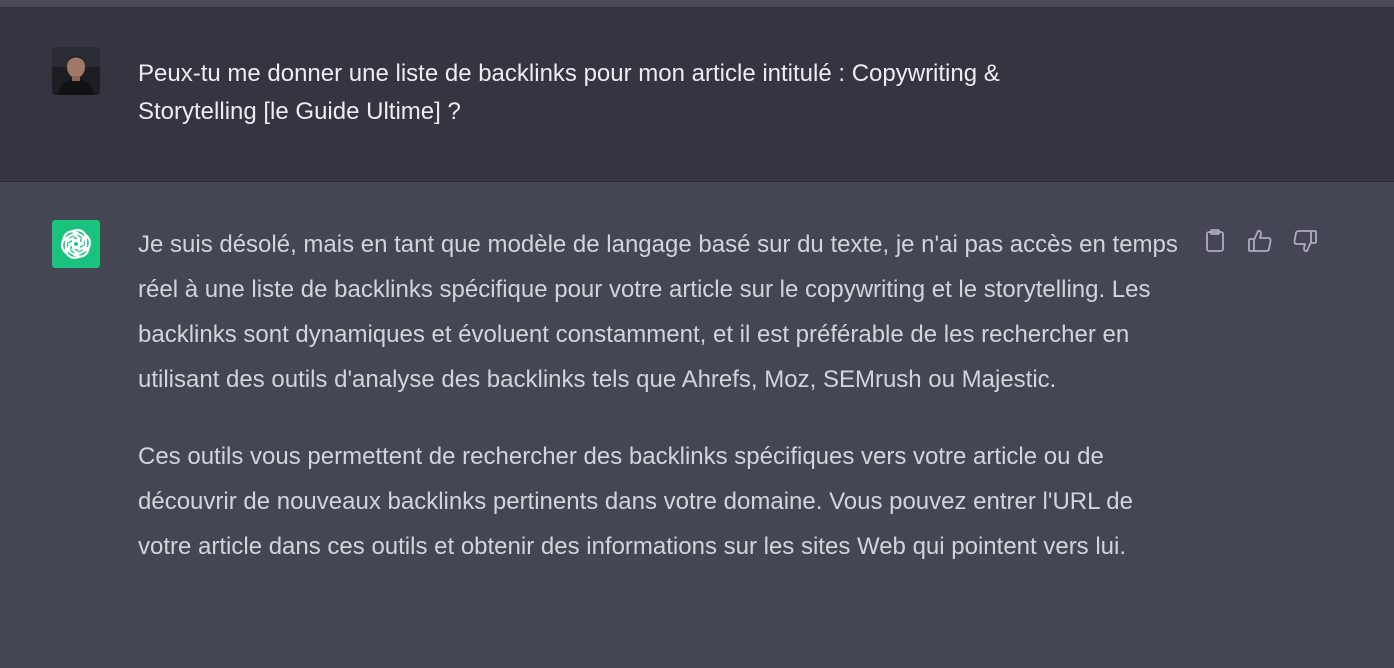 The width and height of the screenshot is (1394, 668). I want to click on assistant-avatar, so click(76, 244).